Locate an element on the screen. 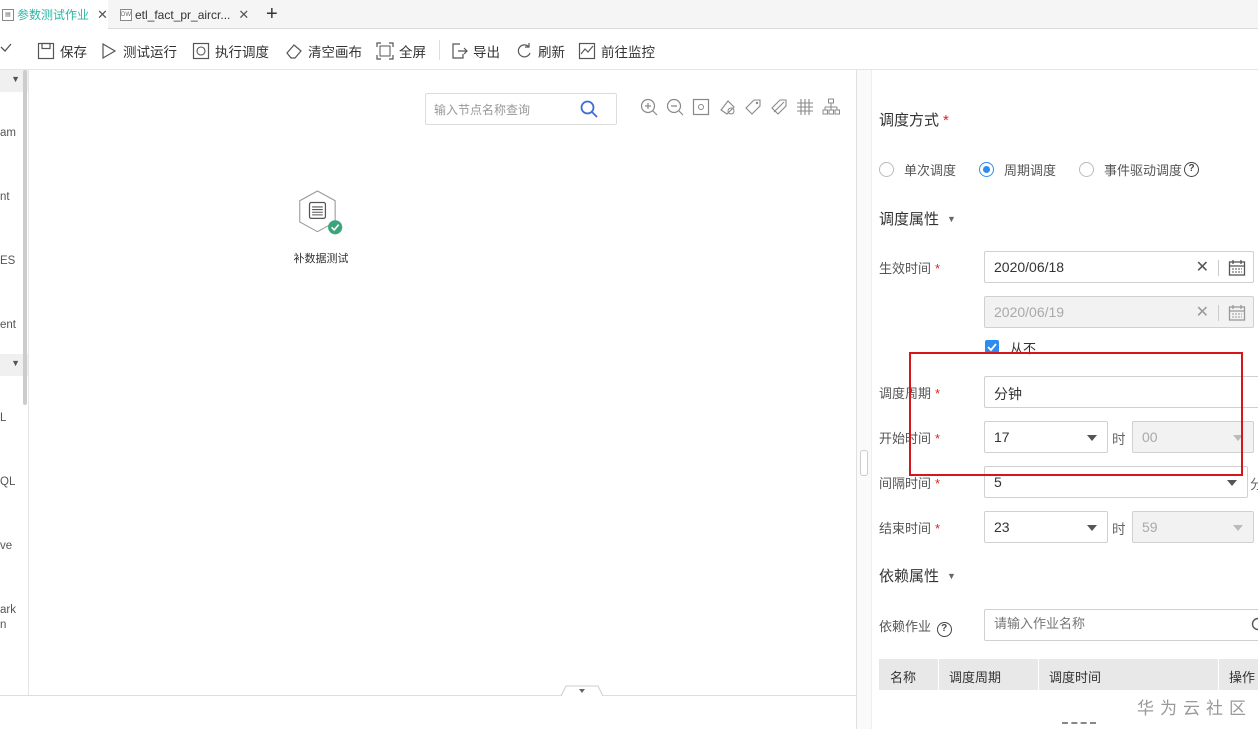  schedule-period-select: 分钟 is located at coordinates (1121, 392).